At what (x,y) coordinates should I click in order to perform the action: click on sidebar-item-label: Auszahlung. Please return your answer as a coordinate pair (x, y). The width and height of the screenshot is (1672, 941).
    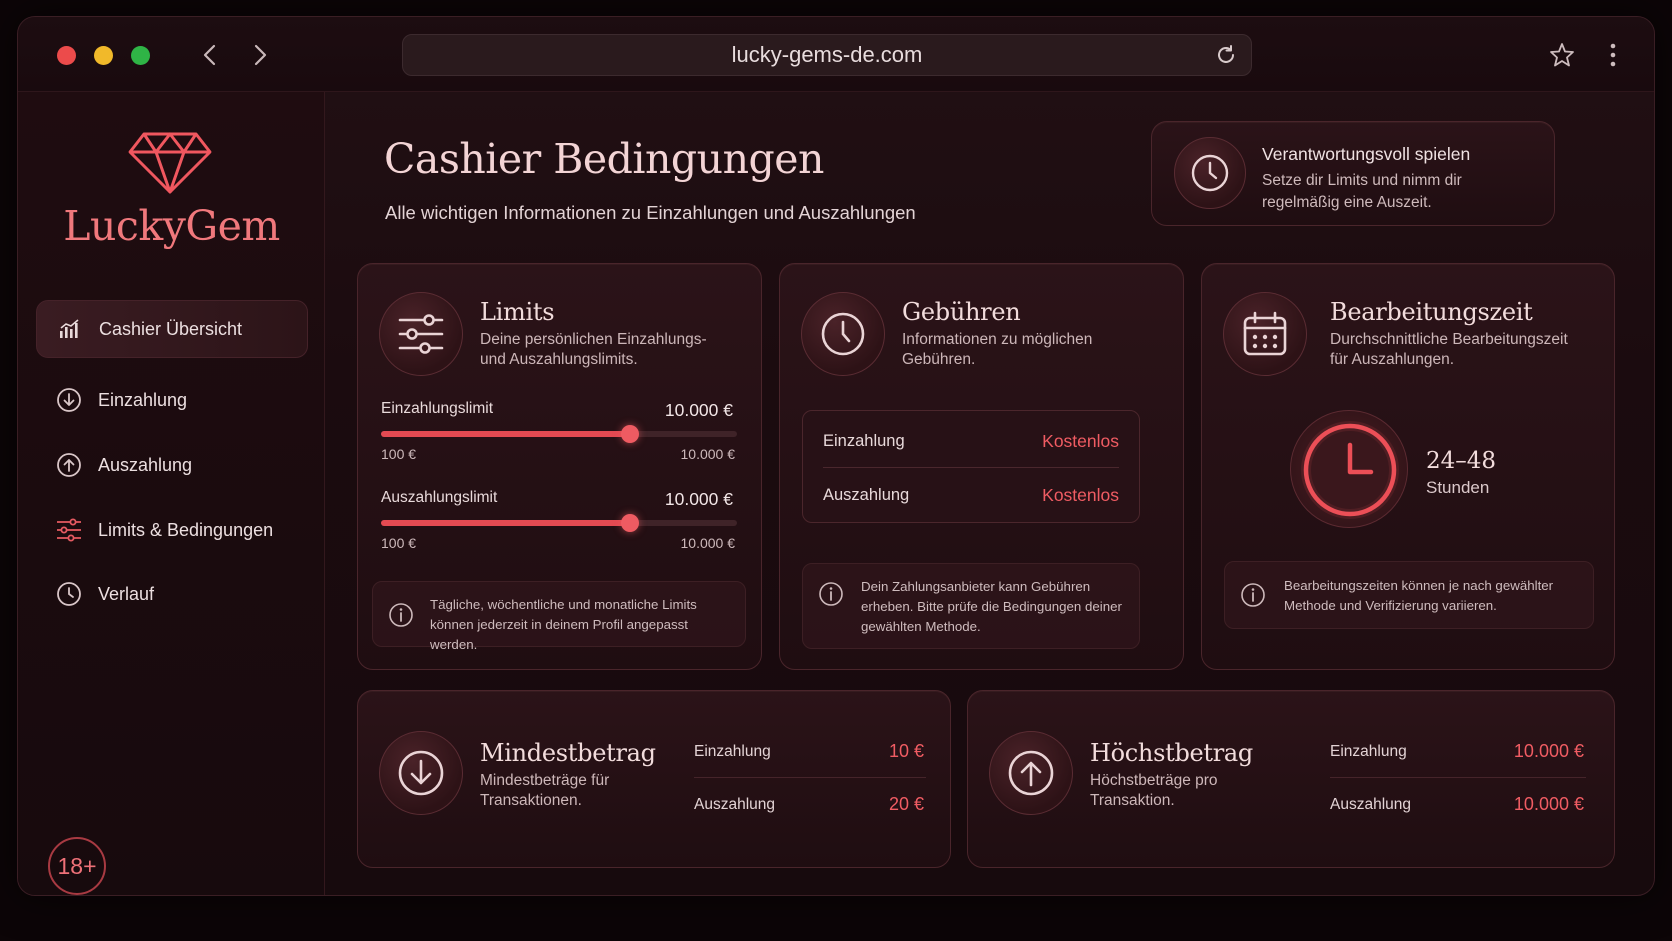
    Looking at the image, I should click on (145, 464).